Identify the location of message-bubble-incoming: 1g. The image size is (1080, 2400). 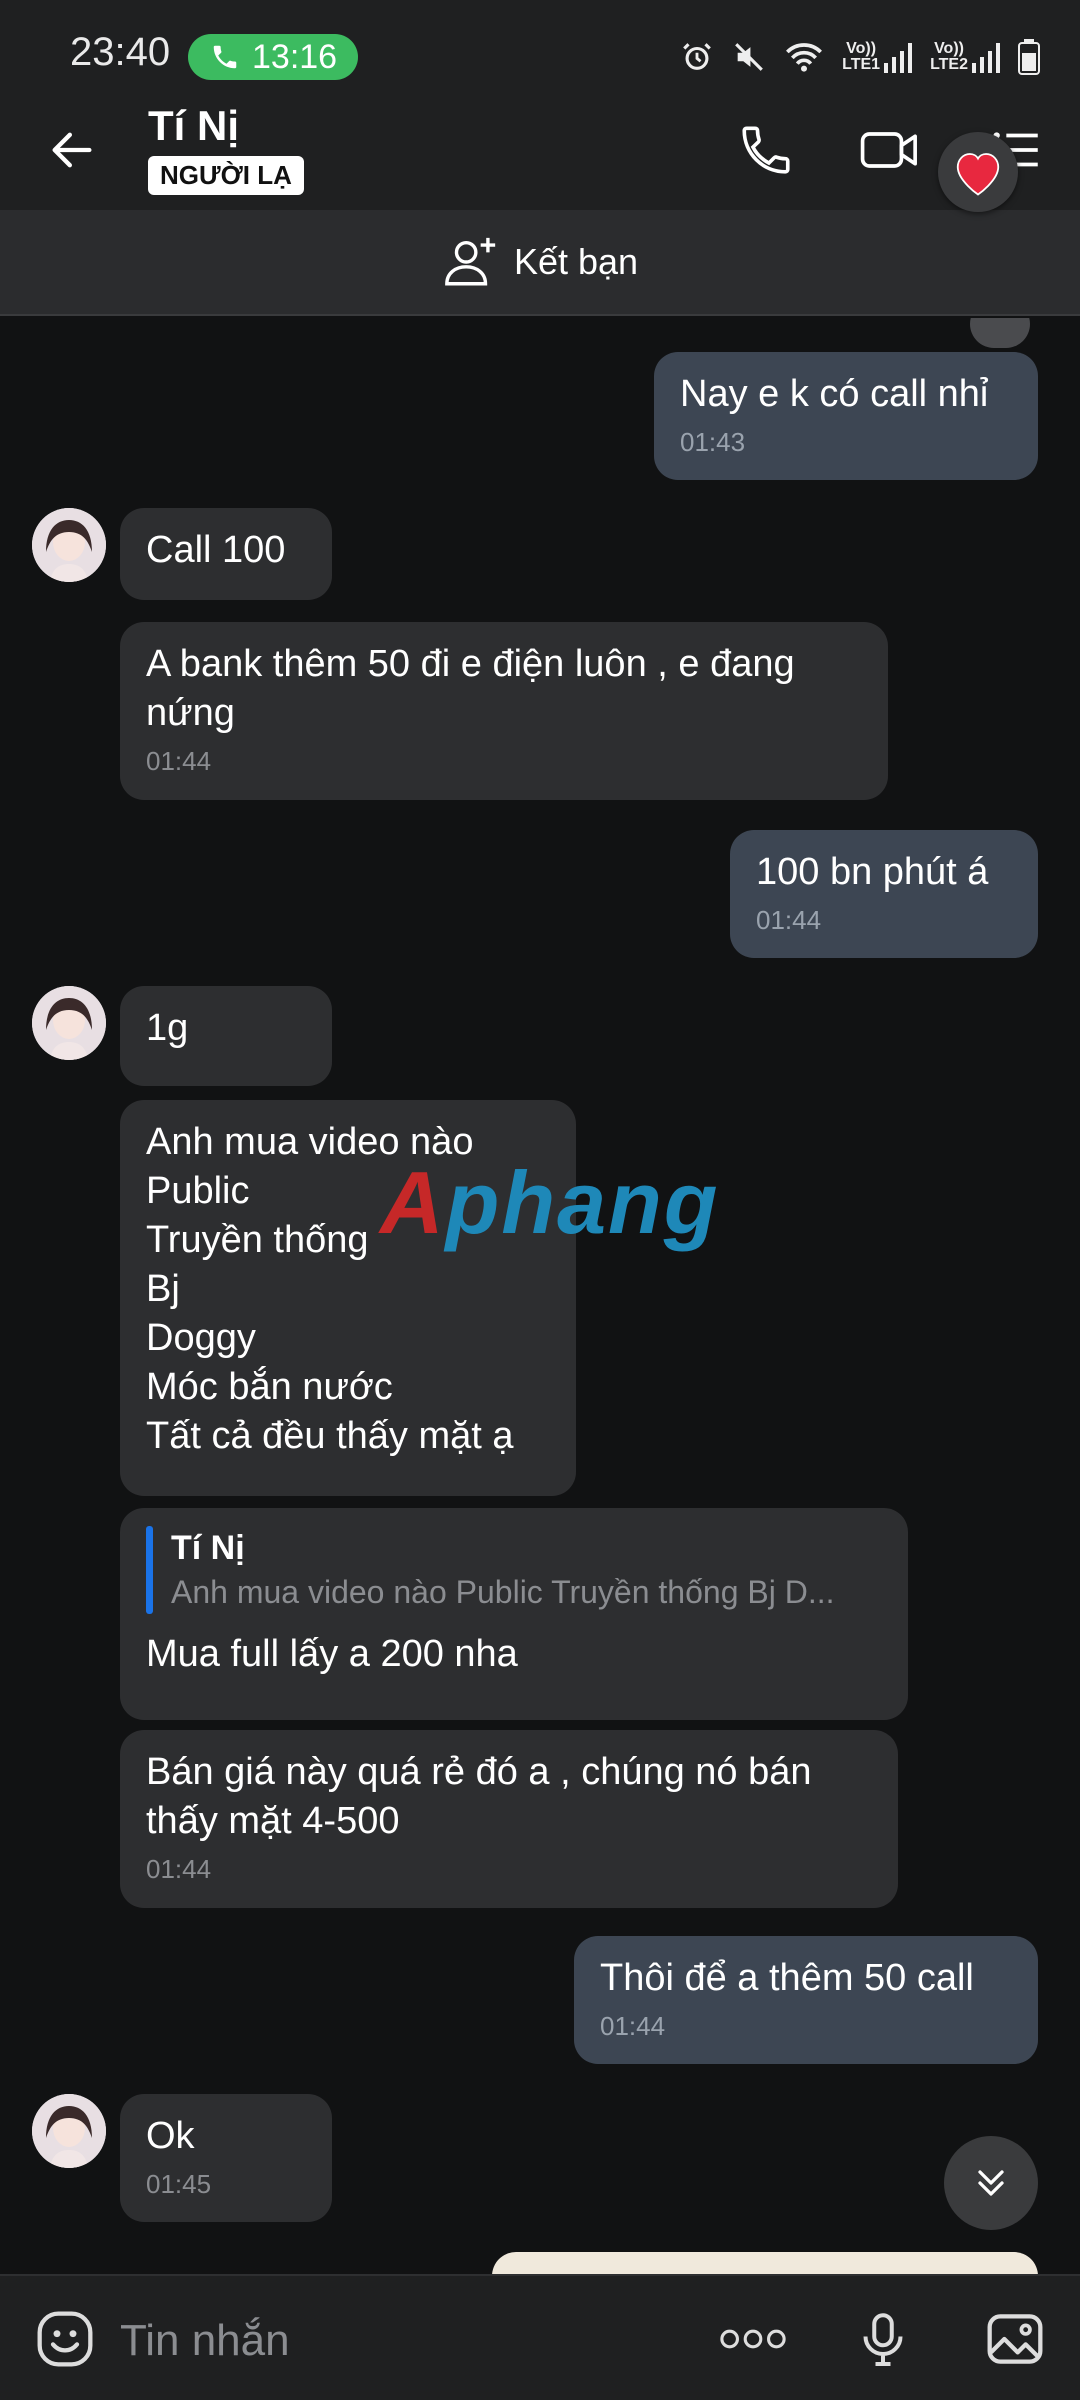
(226, 1036).